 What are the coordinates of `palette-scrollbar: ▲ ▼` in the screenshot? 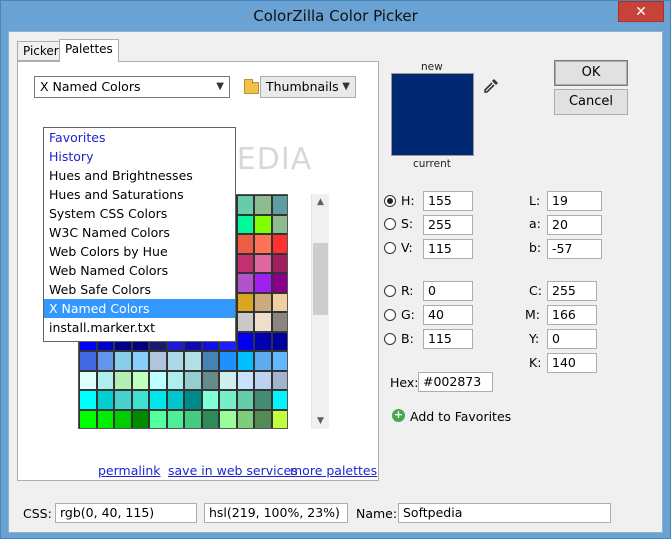 It's located at (320, 311).